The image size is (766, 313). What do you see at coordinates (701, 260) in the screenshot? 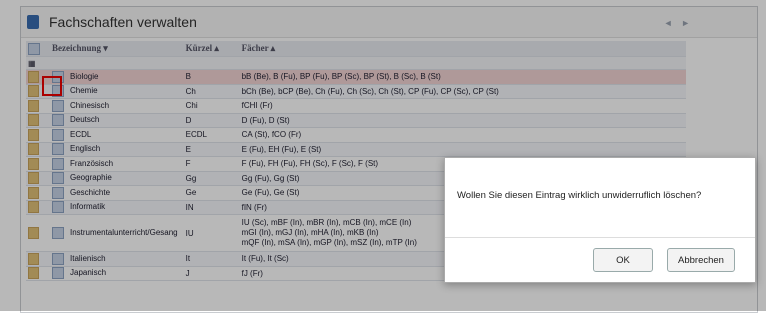
I see `cancel-button: Abbrechen` at bounding box center [701, 260].